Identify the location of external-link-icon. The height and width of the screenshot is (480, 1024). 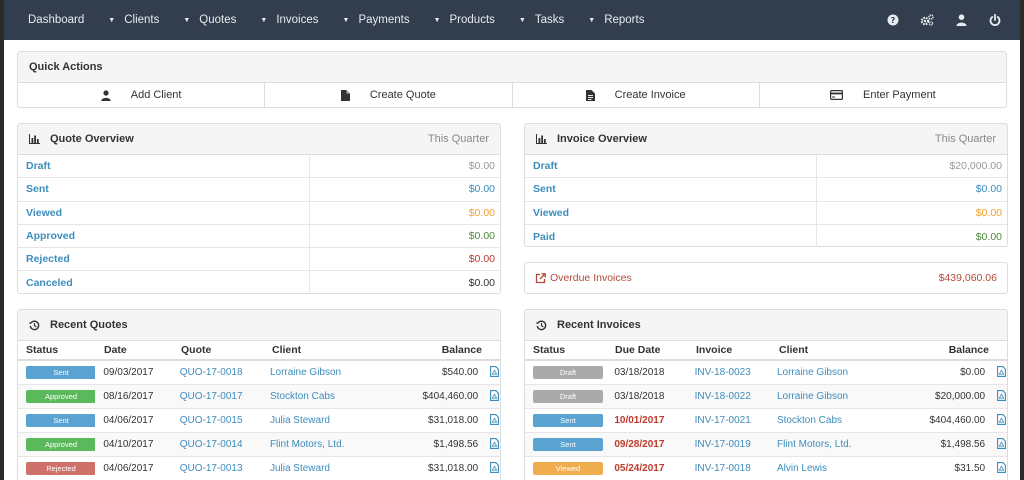
(540, 277).